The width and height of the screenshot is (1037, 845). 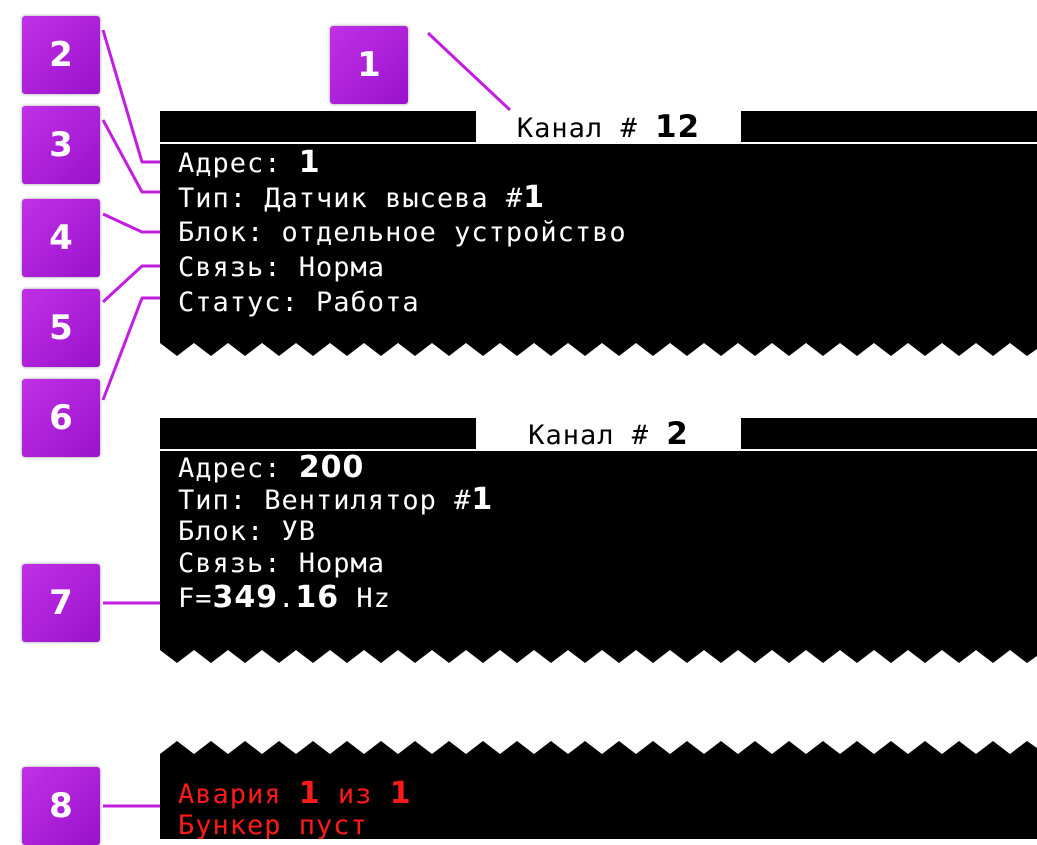 I want to click on callout-badge-1: 1, so click(x=369, y=65).